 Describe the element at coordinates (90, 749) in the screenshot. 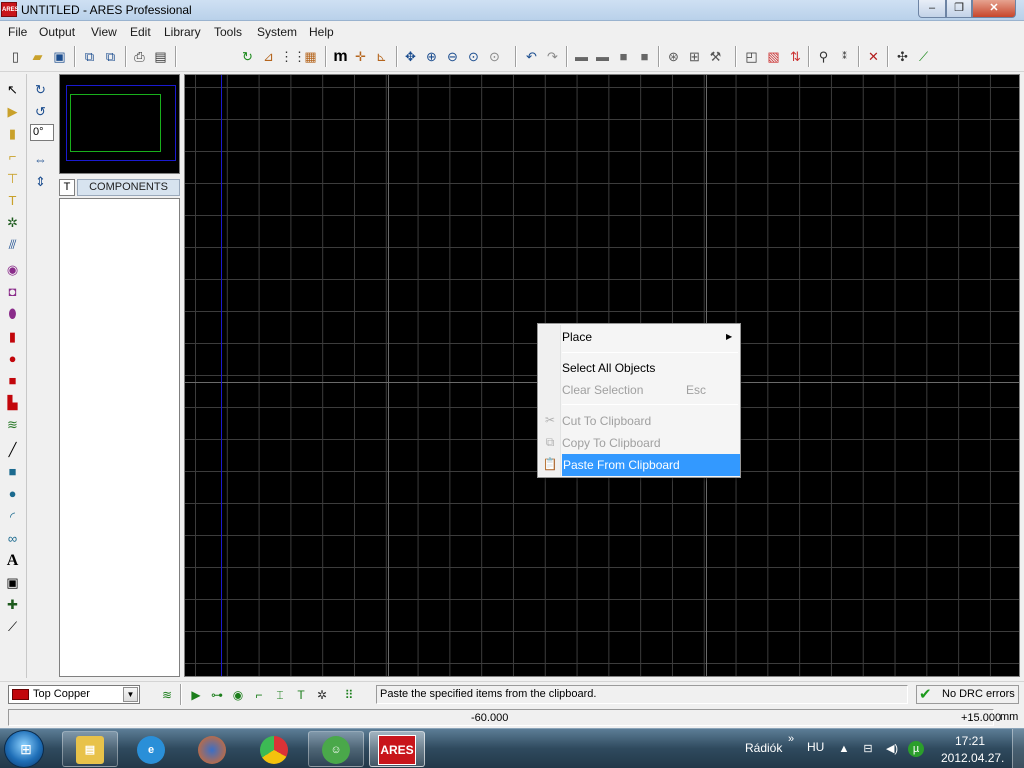

I see `taskbar-explorer: ▤` at that location.